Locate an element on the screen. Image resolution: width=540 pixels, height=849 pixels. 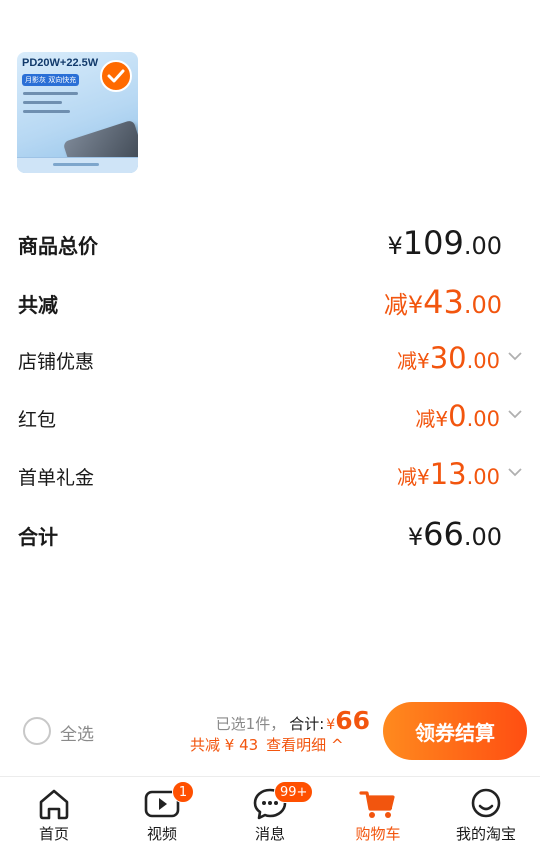
tab-cart: 购物车 is located at coordinates (378, 813).